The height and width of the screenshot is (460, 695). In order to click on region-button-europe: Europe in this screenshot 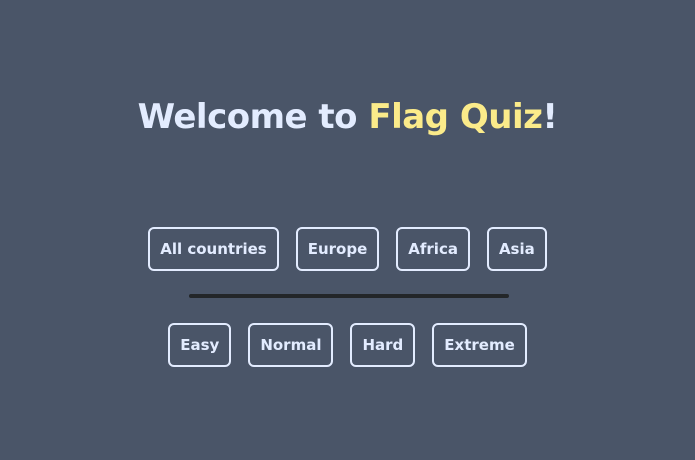, I will do `click(337, 249)`.